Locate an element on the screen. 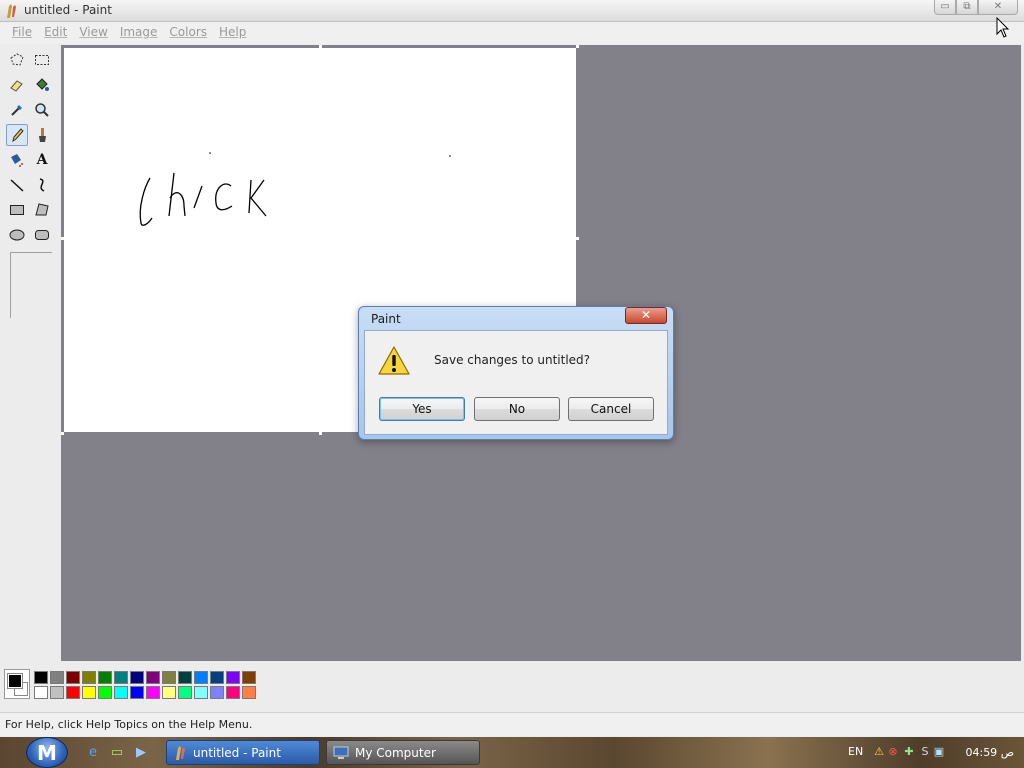 Image resolution: width=1024 pixels, height=768 pixels. dialog-body: Save changes to untitled? Yes No Cancel is located at coordinates (516, 382).